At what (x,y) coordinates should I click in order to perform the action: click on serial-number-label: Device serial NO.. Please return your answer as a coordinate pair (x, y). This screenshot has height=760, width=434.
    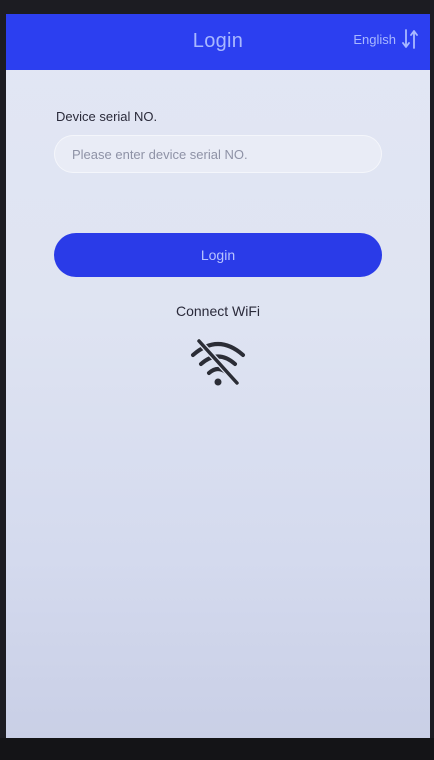
    Looking at the image, I should click on (107, 116).